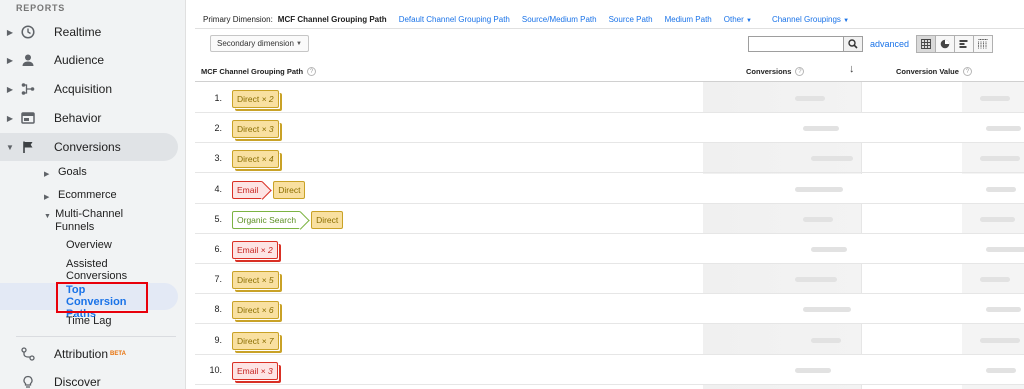 The width and height of the screenshot is (1024, 389). I want to click on mcf-label: Multi-Channel Funnels, so click(89, 220).